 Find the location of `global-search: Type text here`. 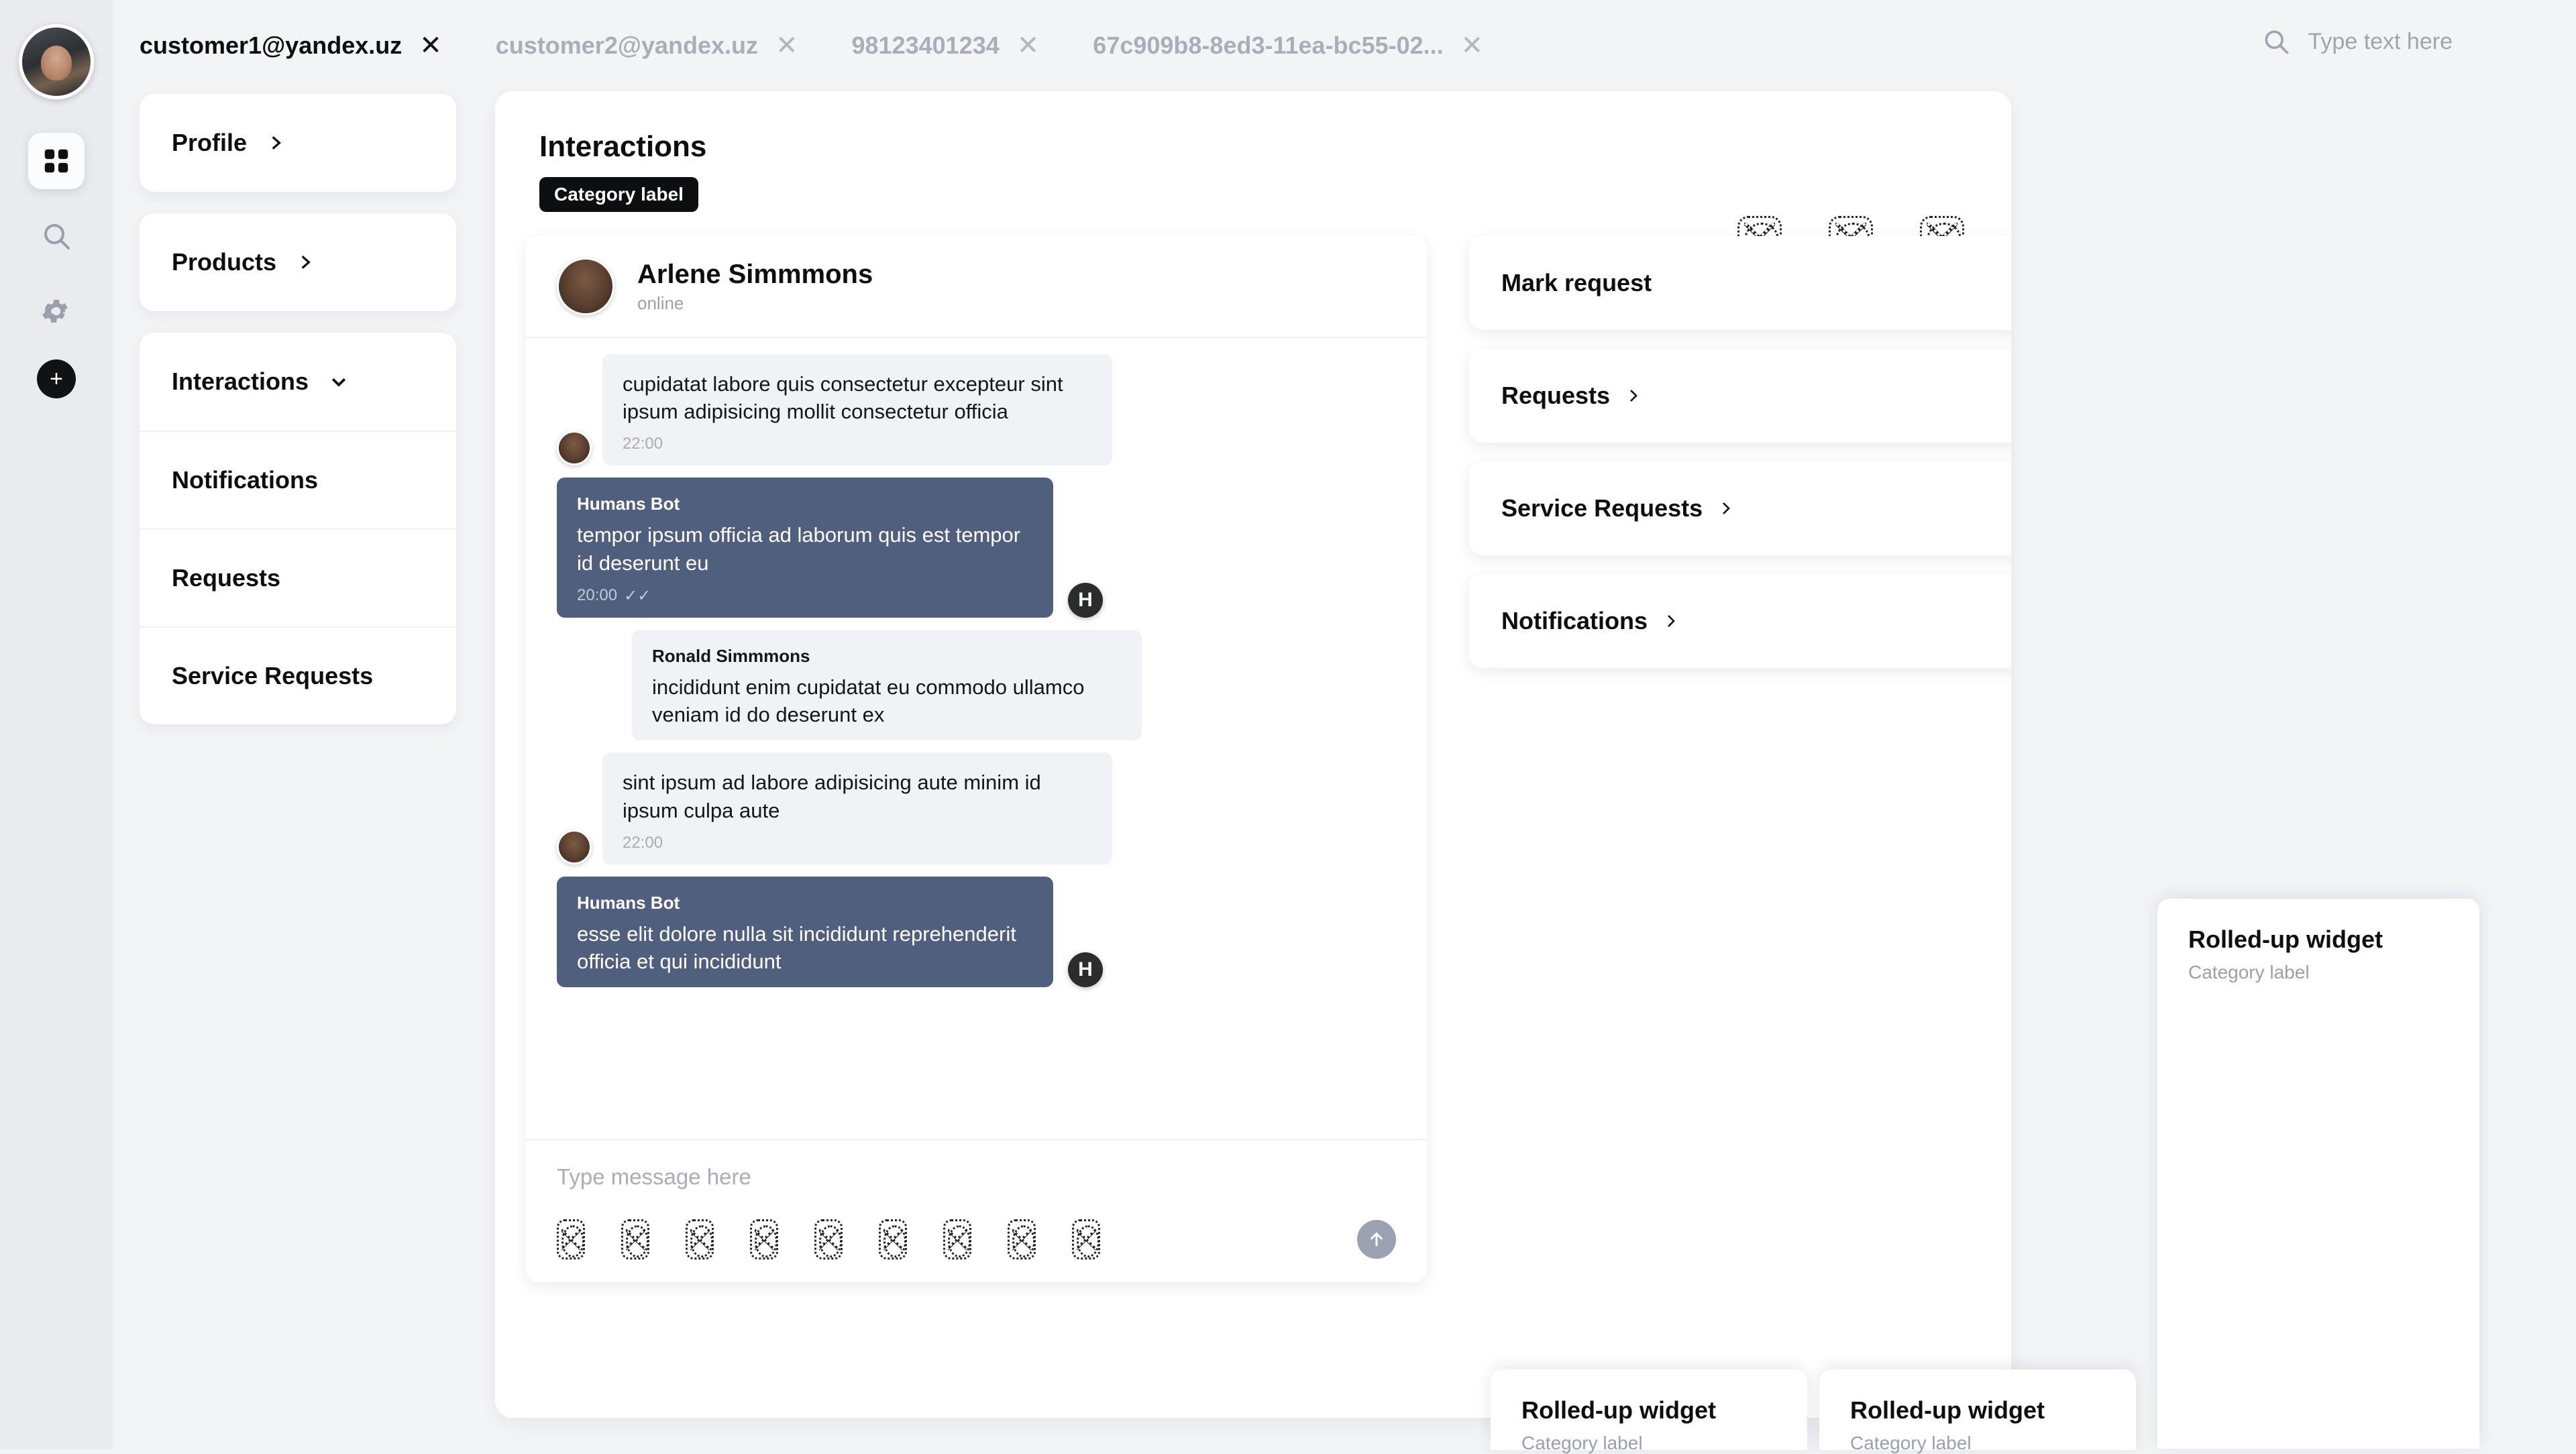

global-search: Type text here is located at coordinates (2357, 41).